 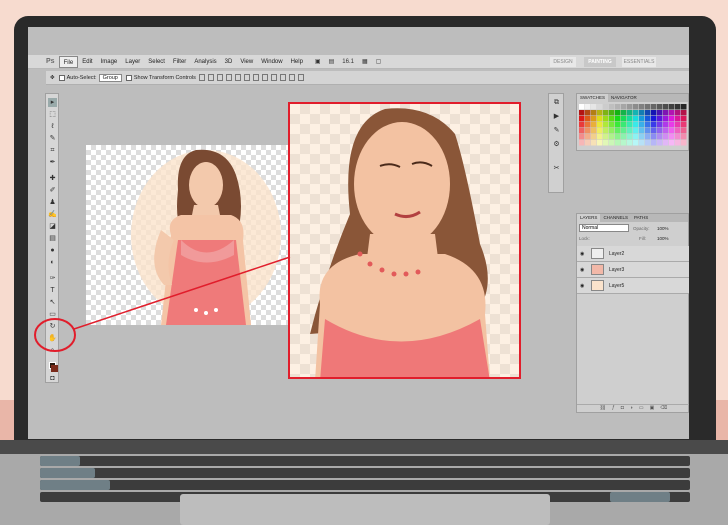 What do you see at coordinates (67, 473) in the screenshot?
I see `key-tab` at bounding box center [67, 473].